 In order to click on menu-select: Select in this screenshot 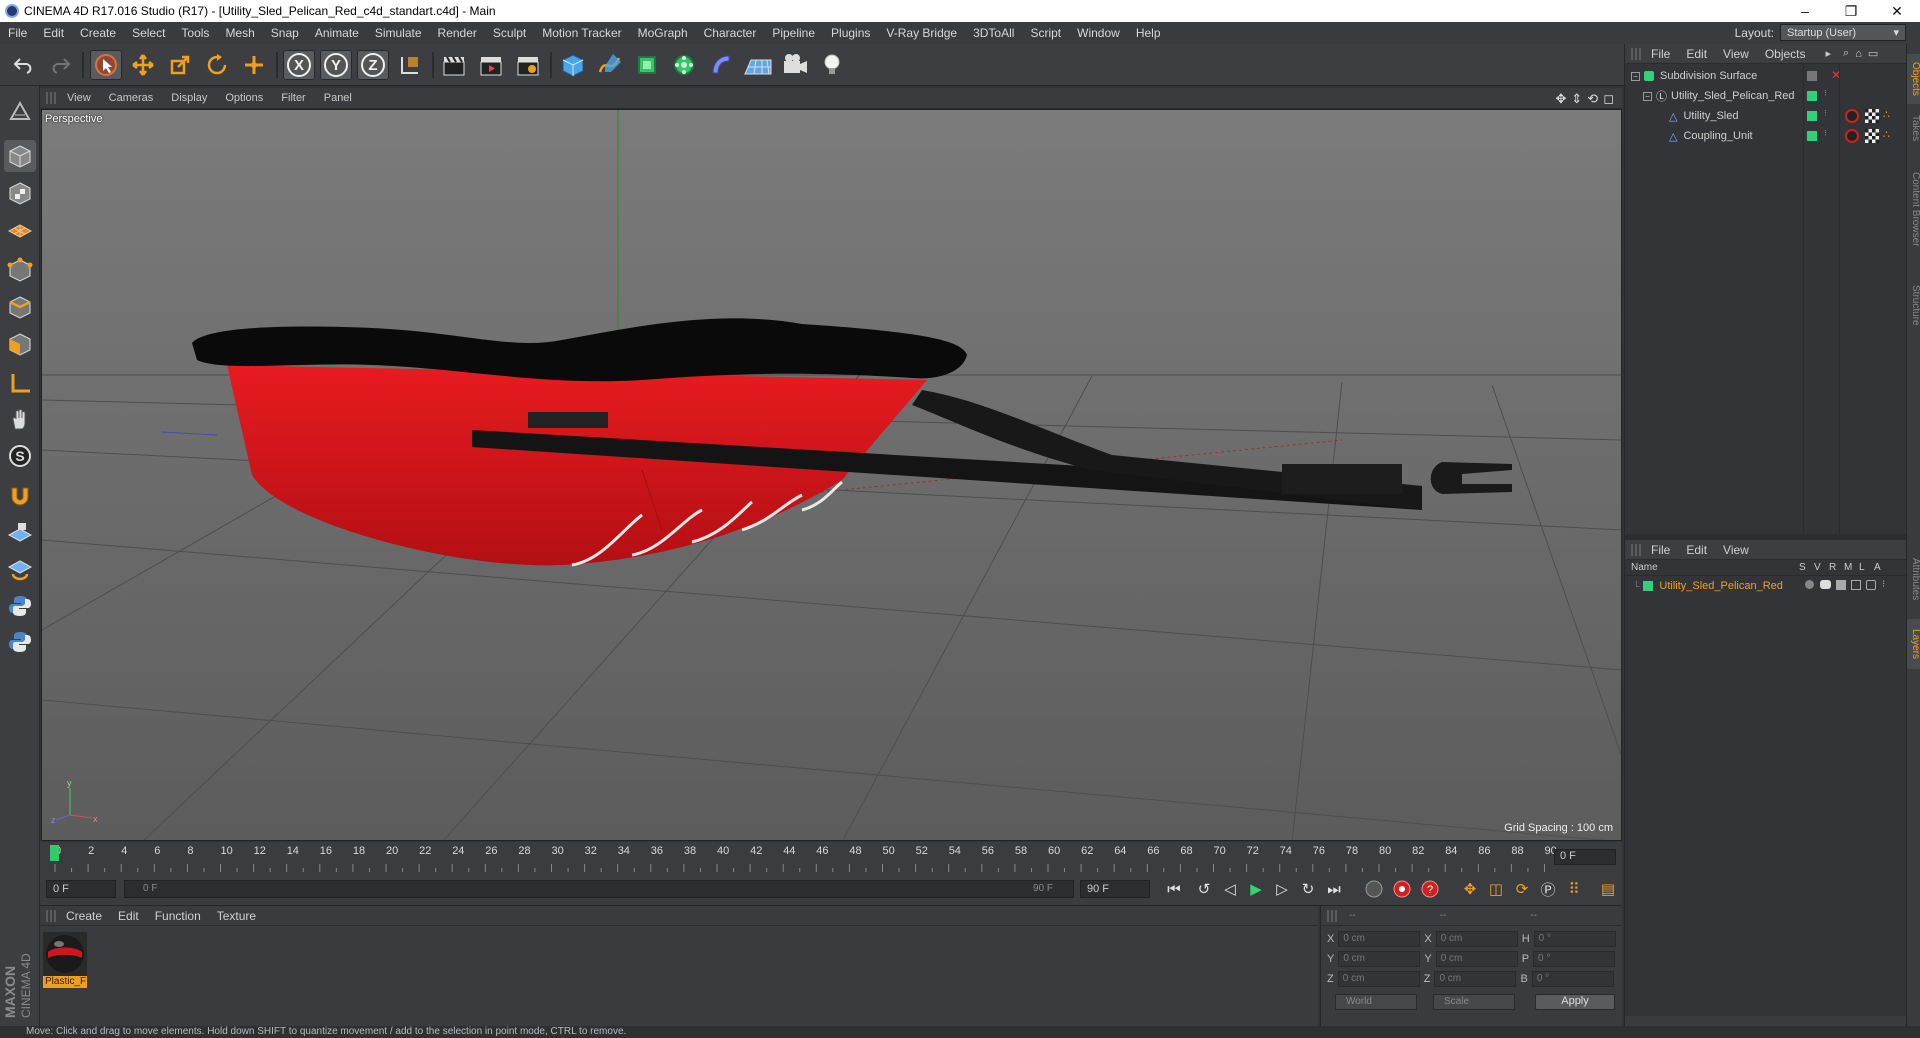, I will do `click(148, 33)`.